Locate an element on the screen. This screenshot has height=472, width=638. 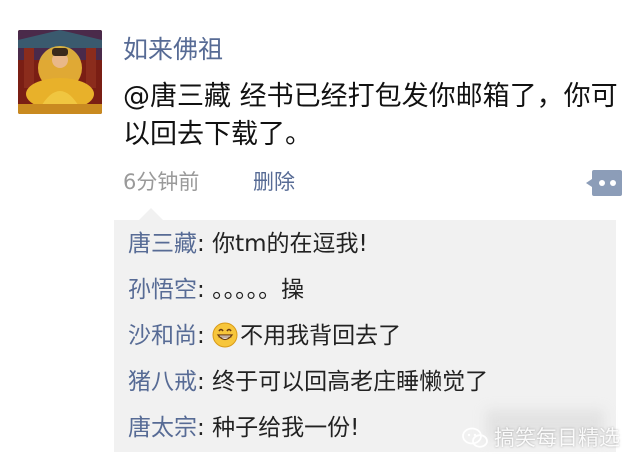
comment-row: 沙和尚: 不用我背回去了 is located at coordinates (264, 336).